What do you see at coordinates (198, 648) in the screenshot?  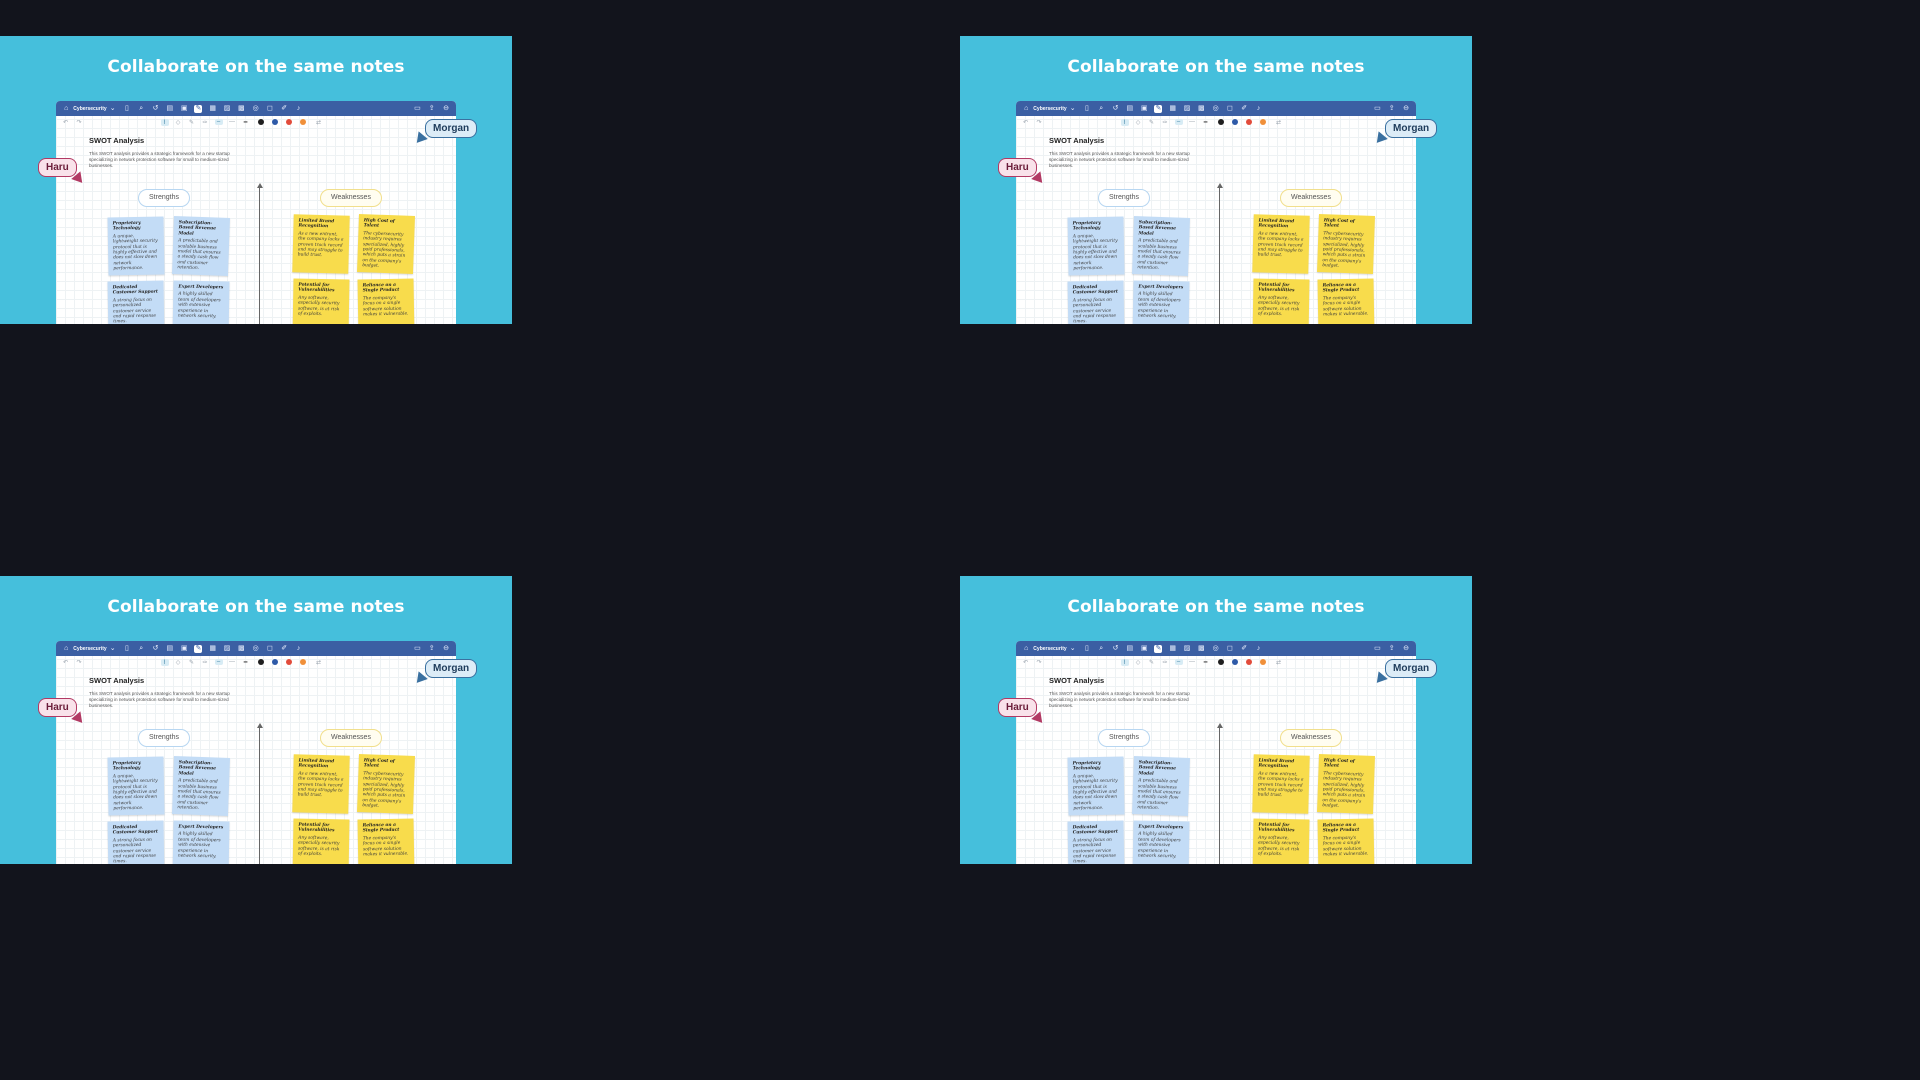 I see `pen-icon: ✎` at bounding box center [198, 648].